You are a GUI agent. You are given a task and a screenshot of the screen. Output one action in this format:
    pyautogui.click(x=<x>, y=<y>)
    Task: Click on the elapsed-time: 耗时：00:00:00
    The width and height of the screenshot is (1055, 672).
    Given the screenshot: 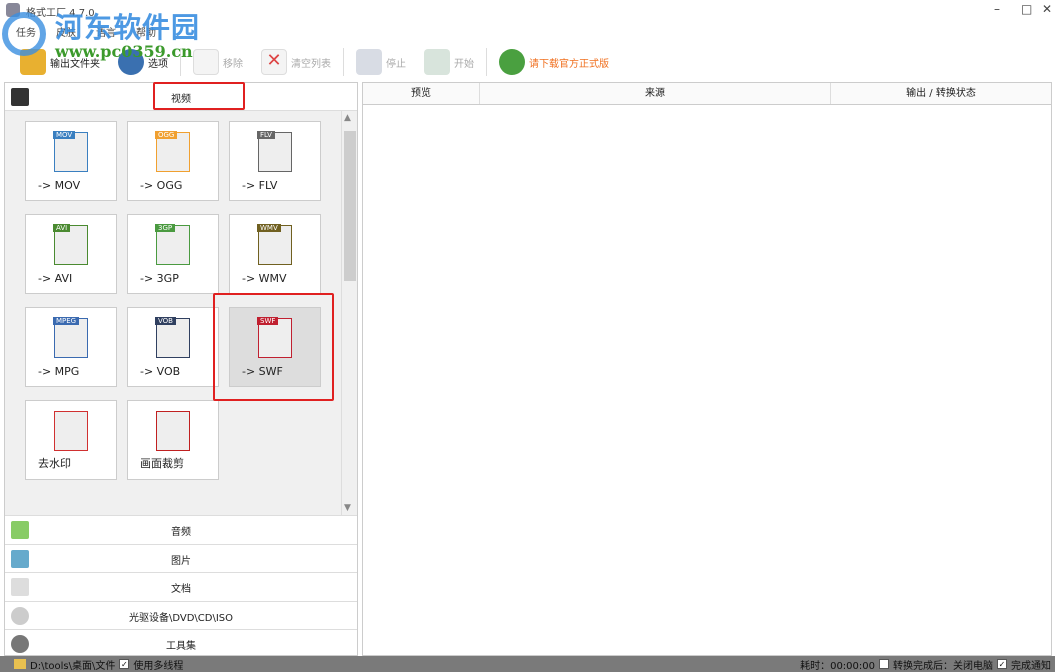 What is the action you would take?
    pyautogui.click(x=837, y=666)
    